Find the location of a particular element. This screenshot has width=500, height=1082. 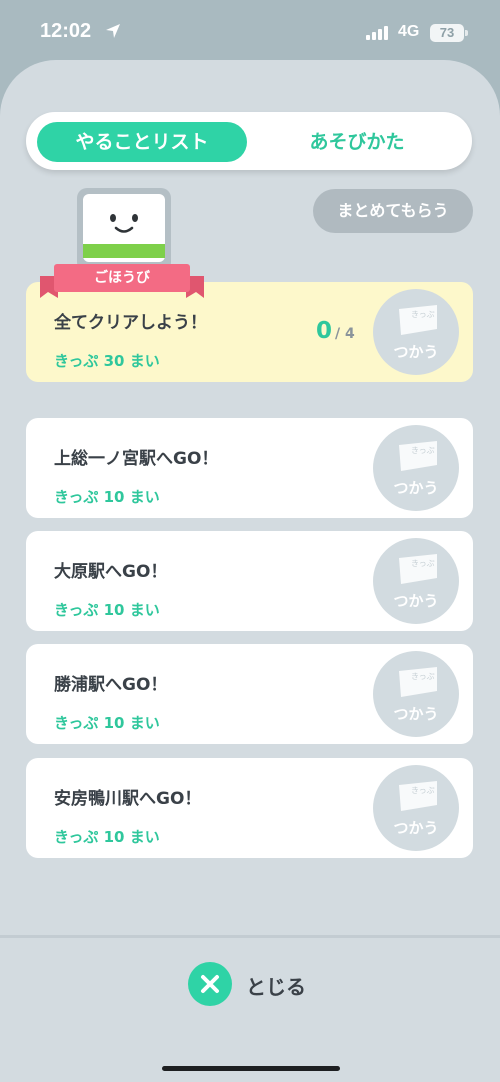

home-indicator is located at coordinates (251, 1068).